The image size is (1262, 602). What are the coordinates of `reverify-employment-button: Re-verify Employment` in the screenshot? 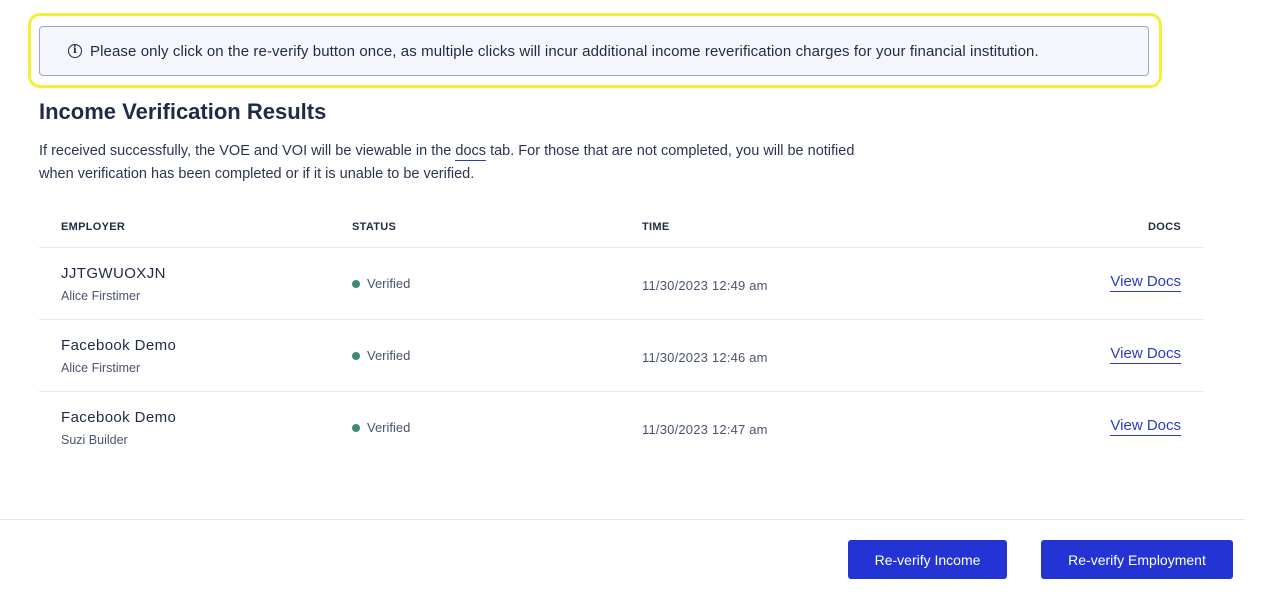 It's located at (1137, 559).